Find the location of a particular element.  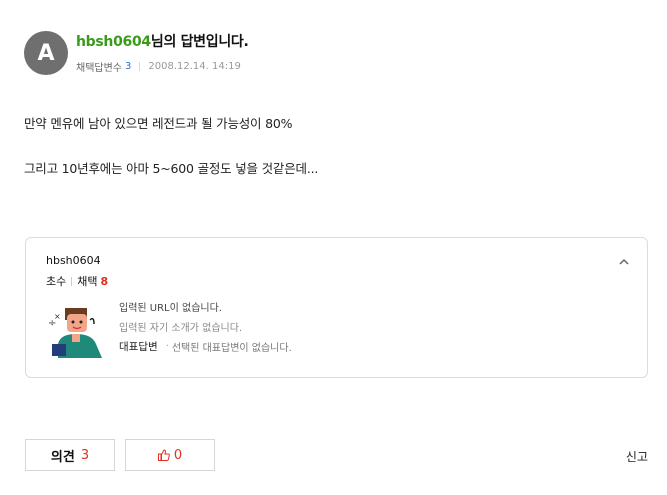

opinion-button: 의견 3 is located at coordinates (70, 455).